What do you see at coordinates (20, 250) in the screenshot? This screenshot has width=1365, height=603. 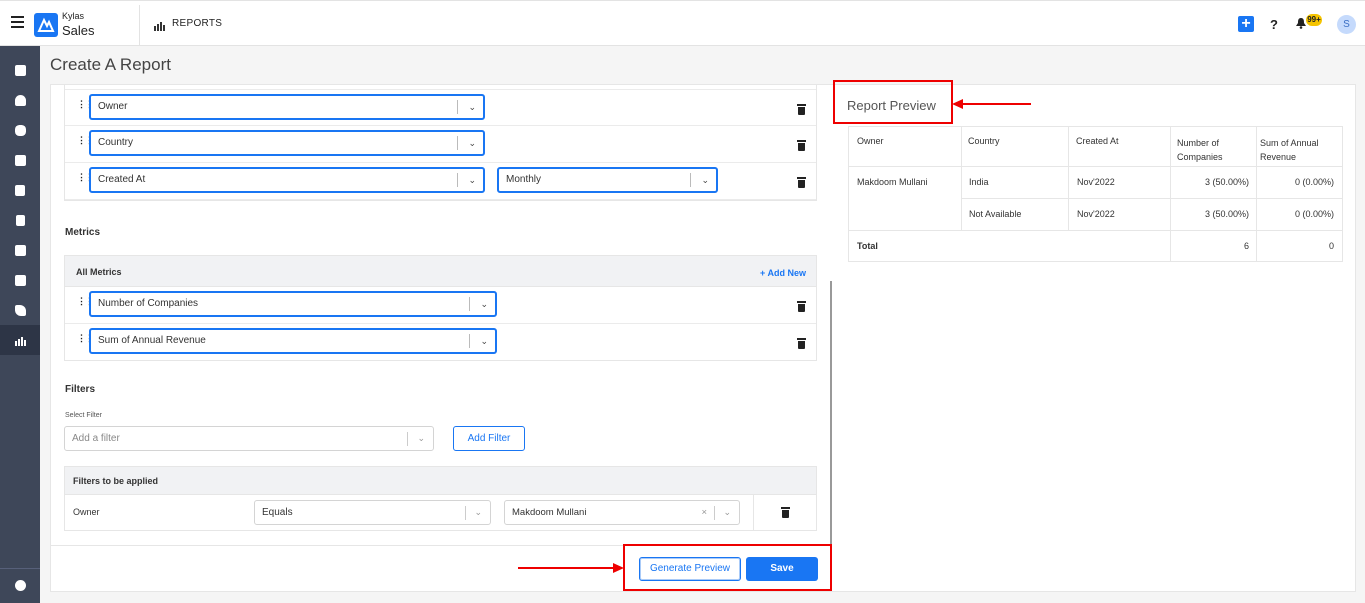 I see `task-check-icon` at bounding box center [20, 250].